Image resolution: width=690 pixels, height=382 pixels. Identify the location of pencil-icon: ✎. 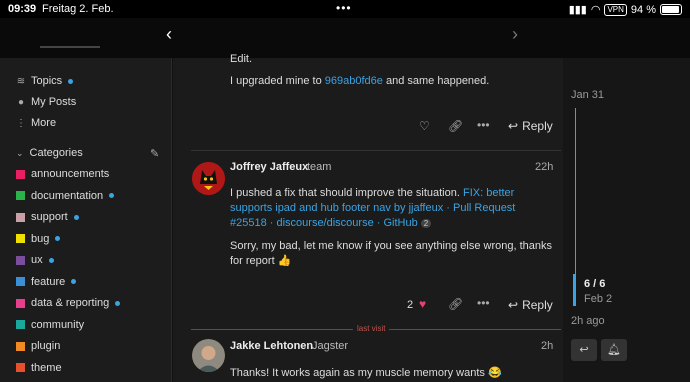
(154, 153).